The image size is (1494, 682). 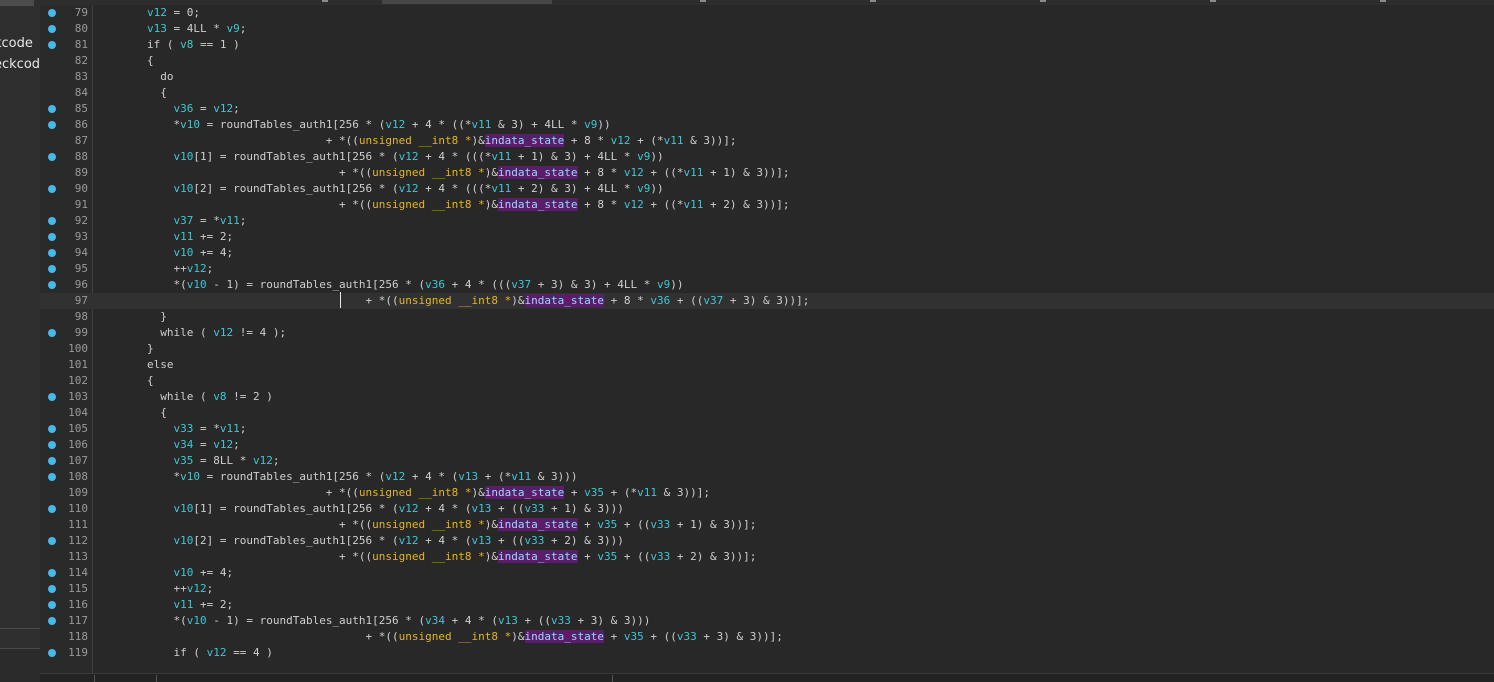 What do you see at coordinates (713, 300) in the screenshot?
I see `identifier-token: v37` at bounding box center [713, 300].